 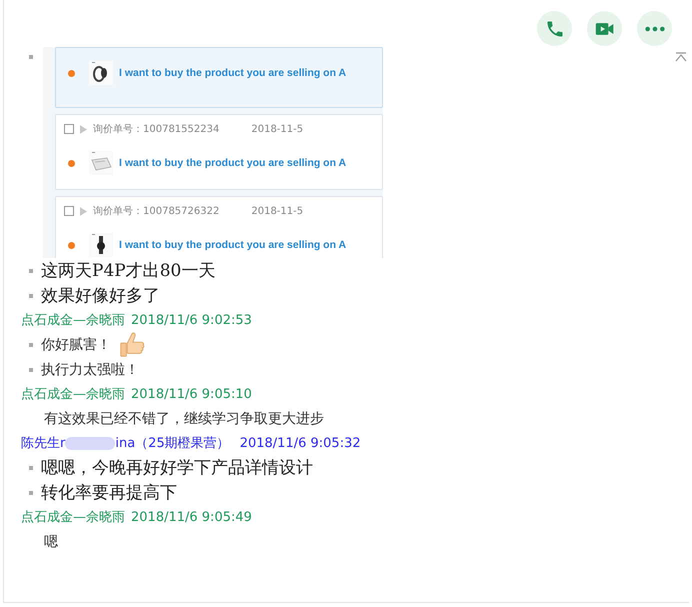 What do you see at coordinates (76, 345) in the screenshot?
I see `message-text: 你好腻害！` at bounding box center [76, 345].